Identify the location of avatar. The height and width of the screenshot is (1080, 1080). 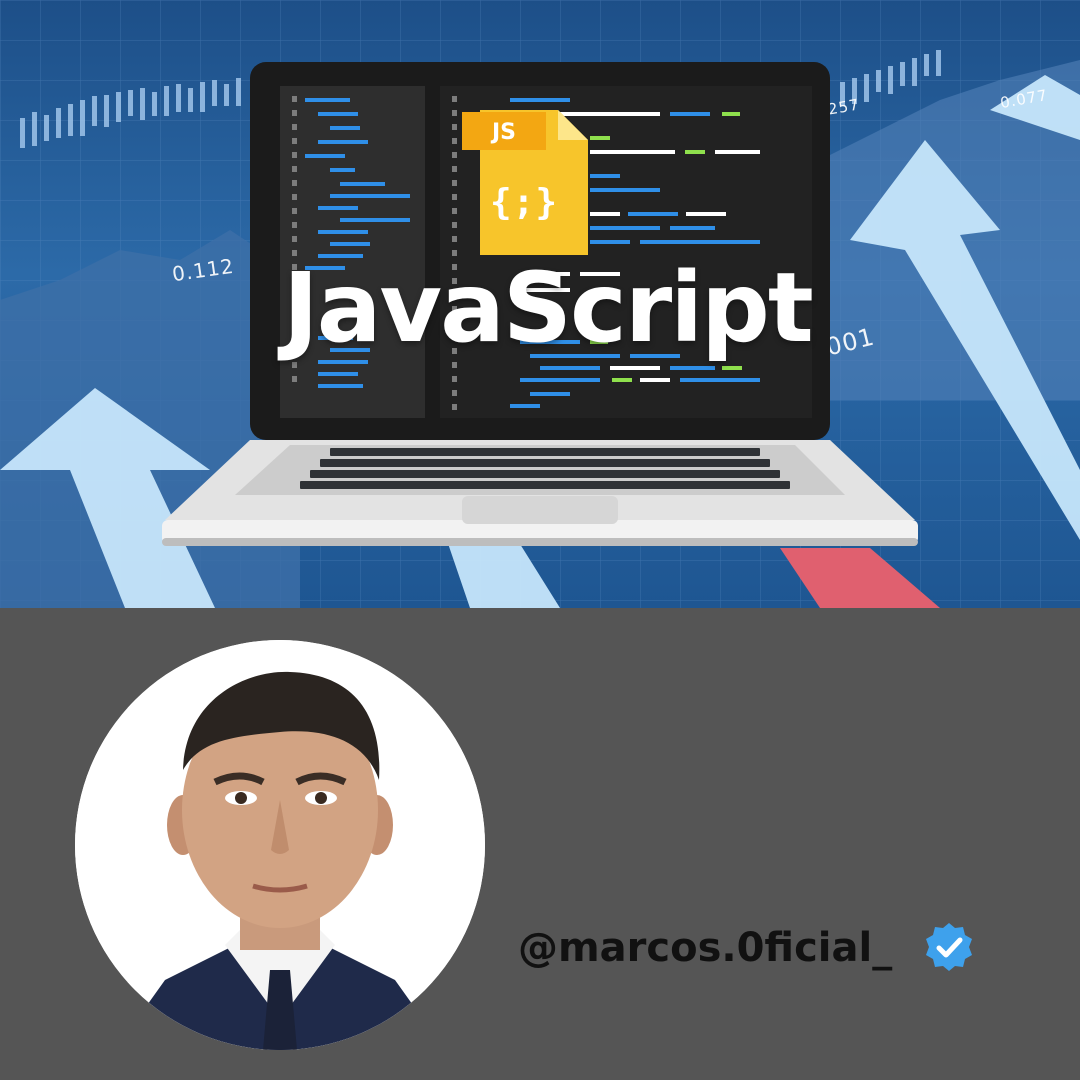
(280, 845).